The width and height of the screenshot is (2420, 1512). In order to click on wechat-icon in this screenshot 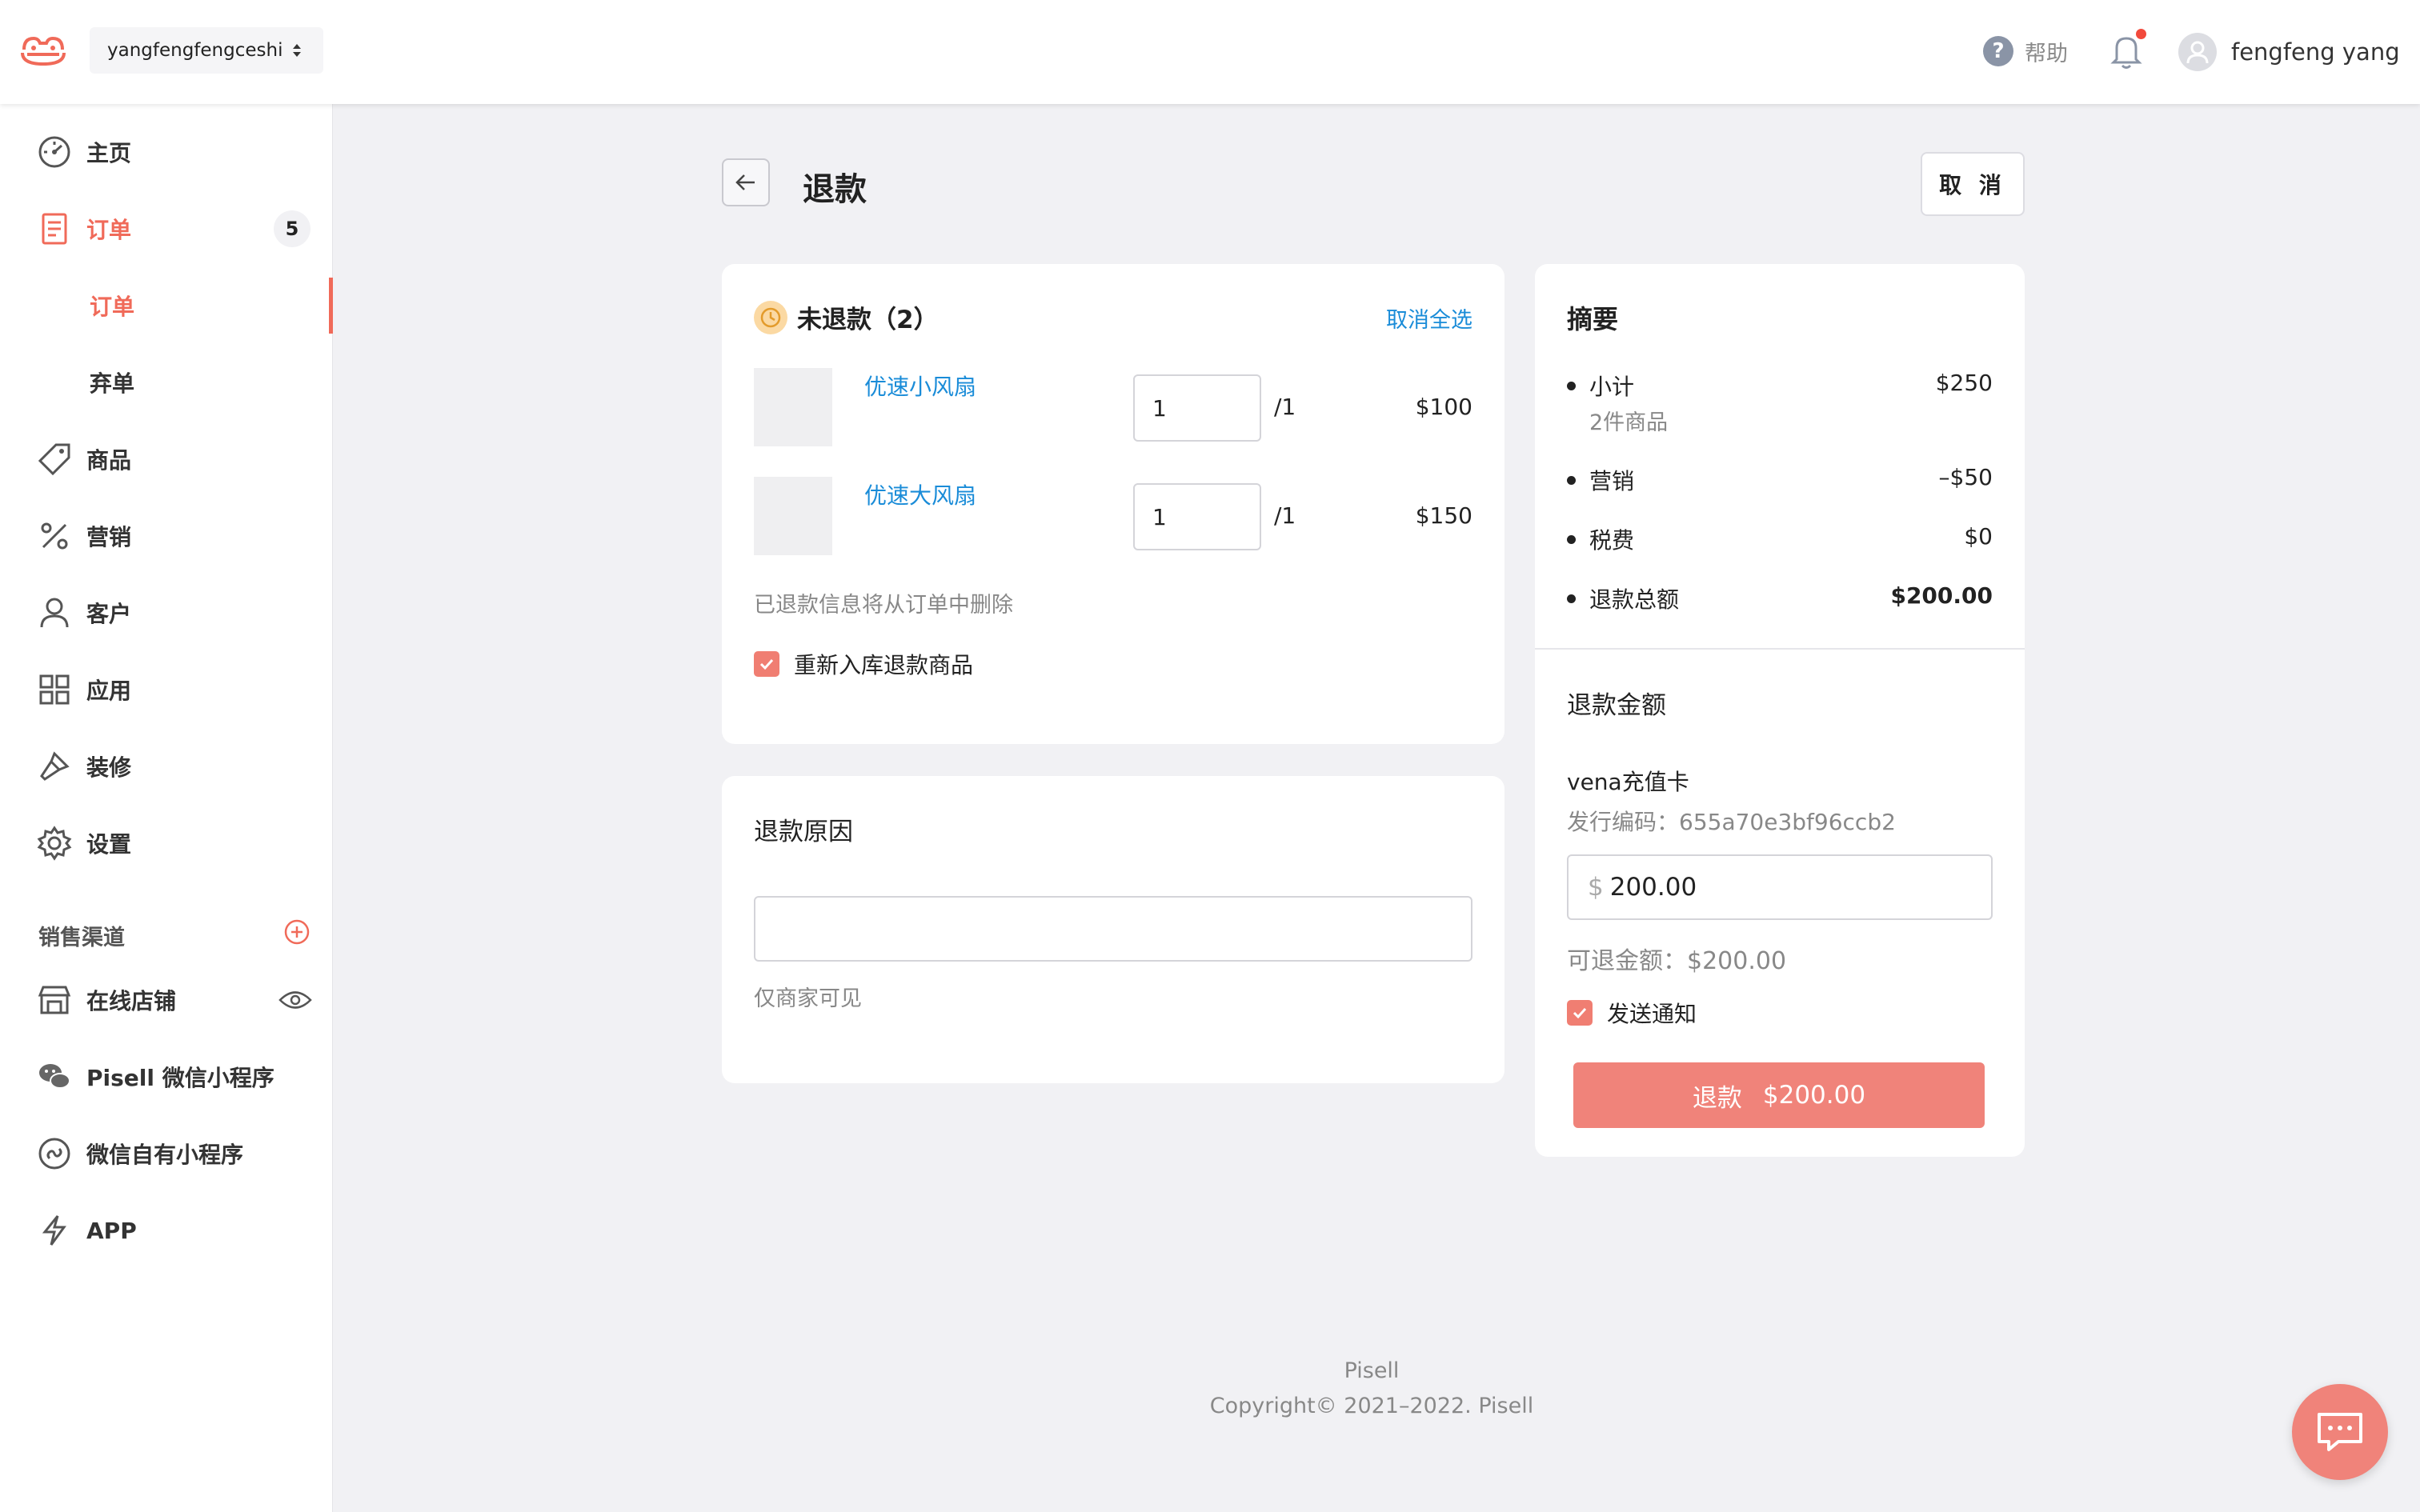, I will do `click(55, 1076)`.